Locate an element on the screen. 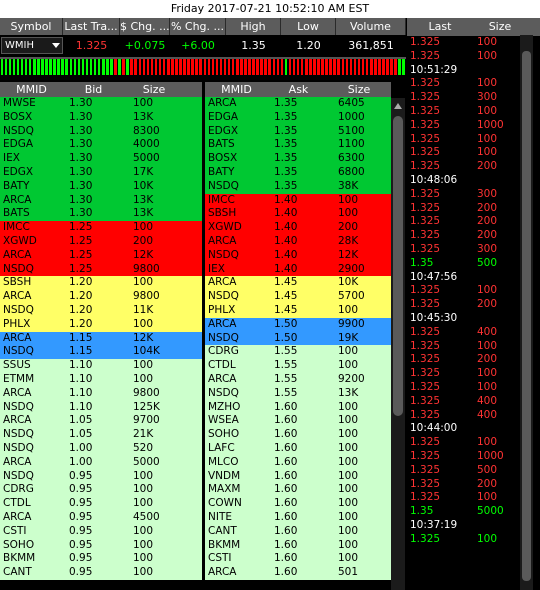  book-scrollbar is located at coordinates (398, 344).